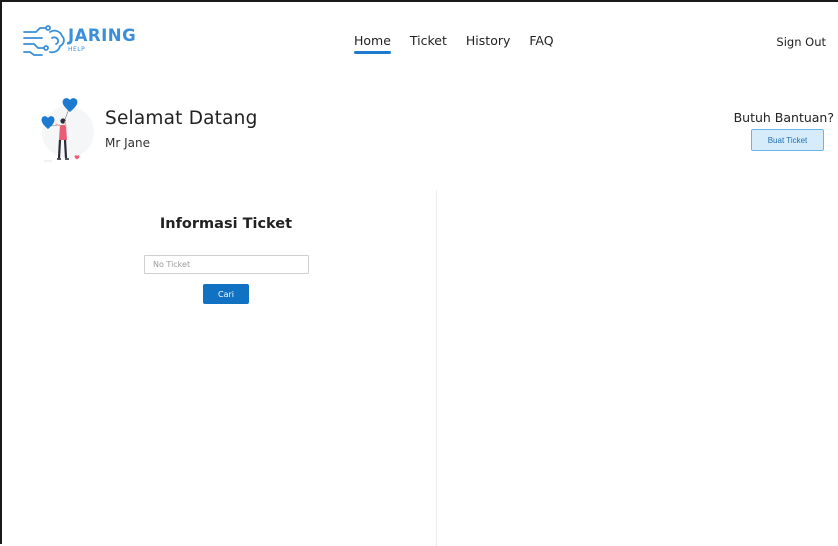 Image resolution: width=838 pixels, height=546 pixels. Describe the element at coordinates (102, 35) in the screenshot. I see `brand-name: JARING` at that location.